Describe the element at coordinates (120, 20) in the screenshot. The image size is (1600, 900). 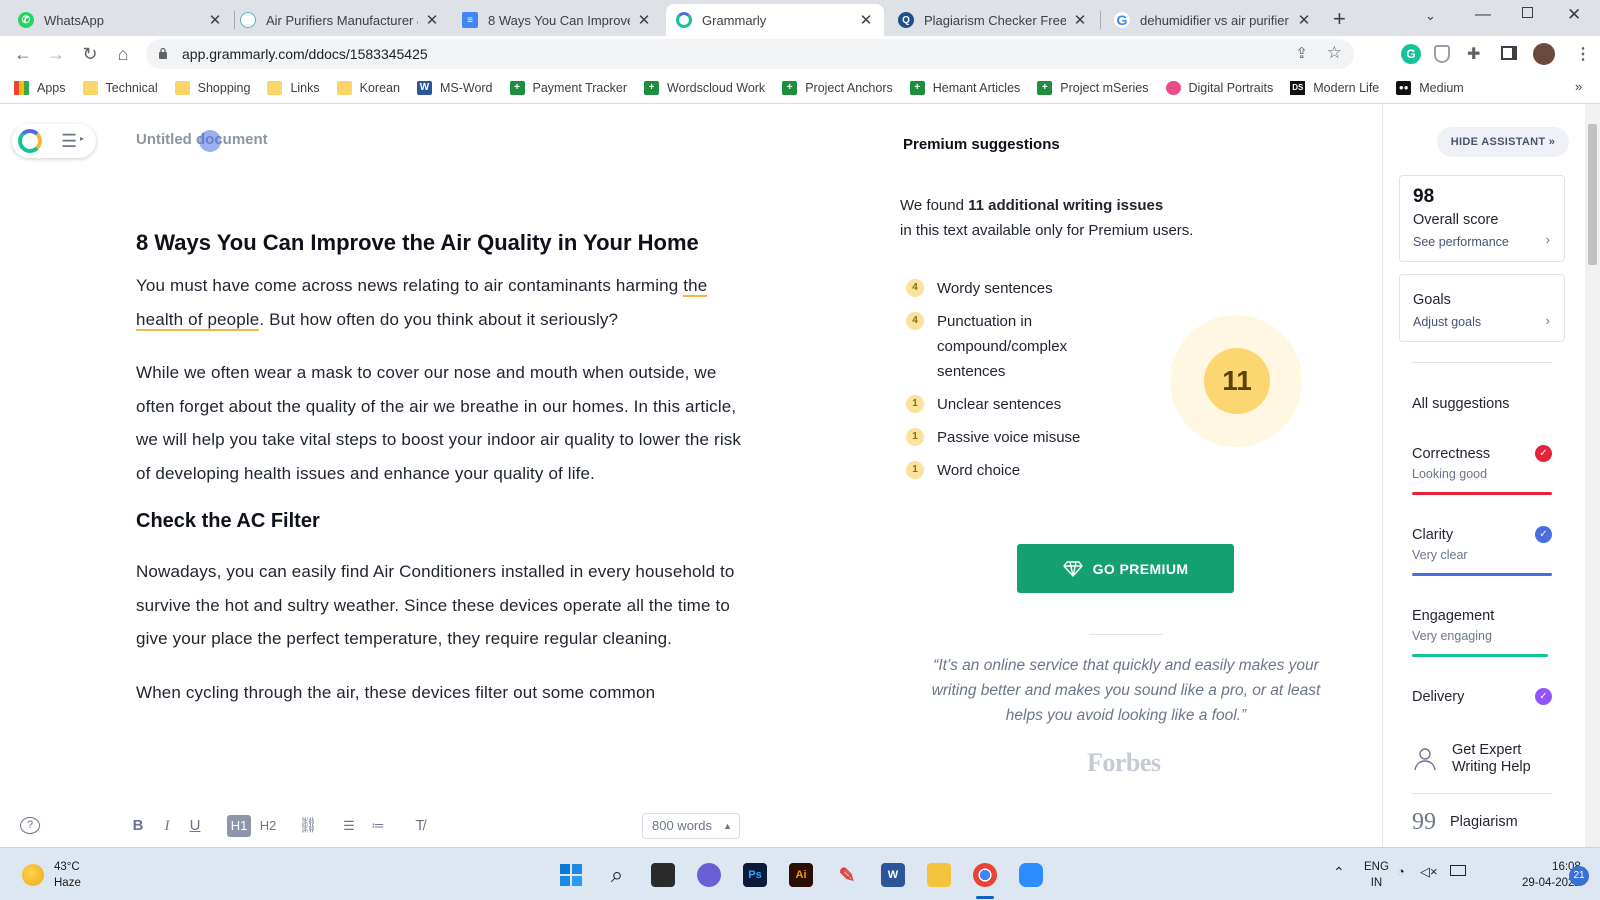
I see `tab-whatsapp: ✆ WhatsApp ✕` at that location.